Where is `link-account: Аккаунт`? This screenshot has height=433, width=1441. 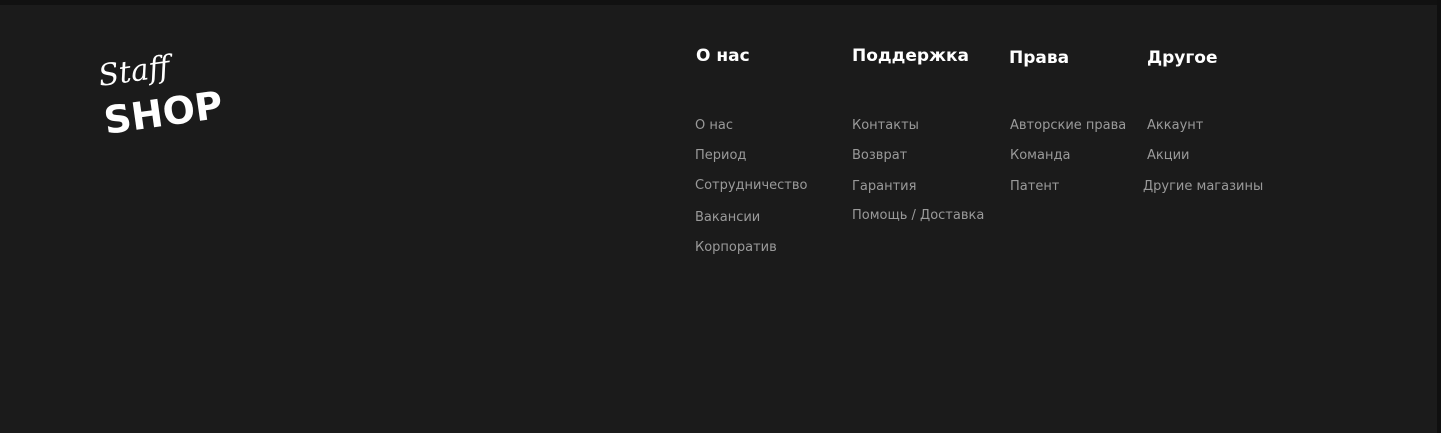 link-account: Аккаунт is located at coordinates (1175, 126).